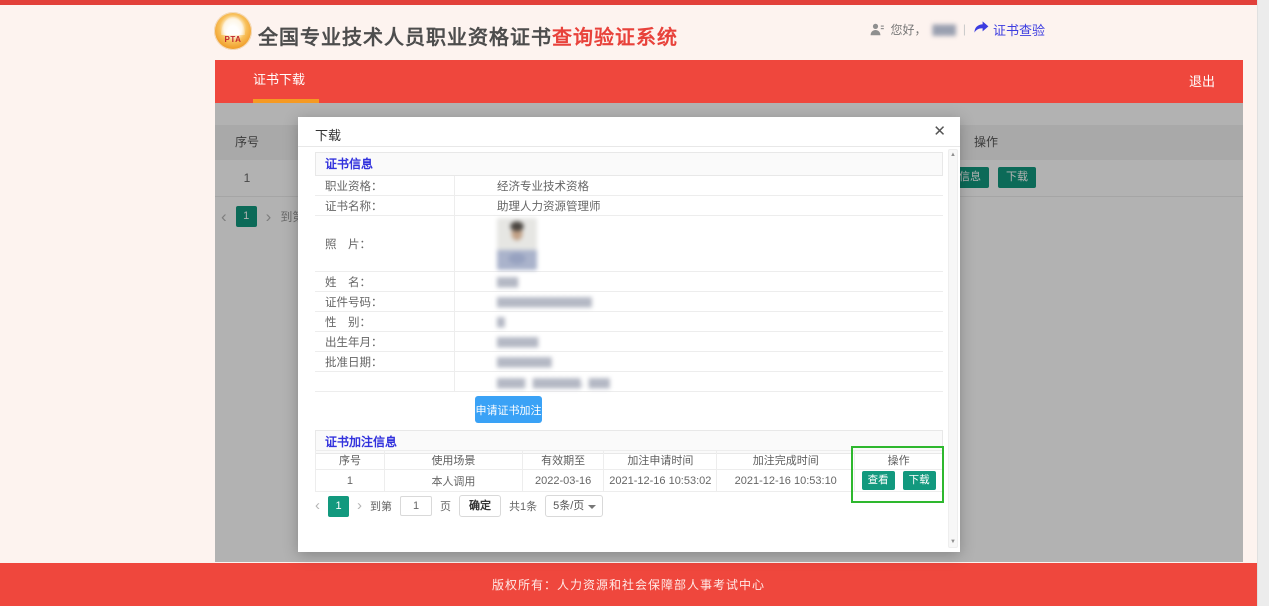  Describe the element at coordinates (517, 243) in the screenshot. I see `certificate-photo` at that location.